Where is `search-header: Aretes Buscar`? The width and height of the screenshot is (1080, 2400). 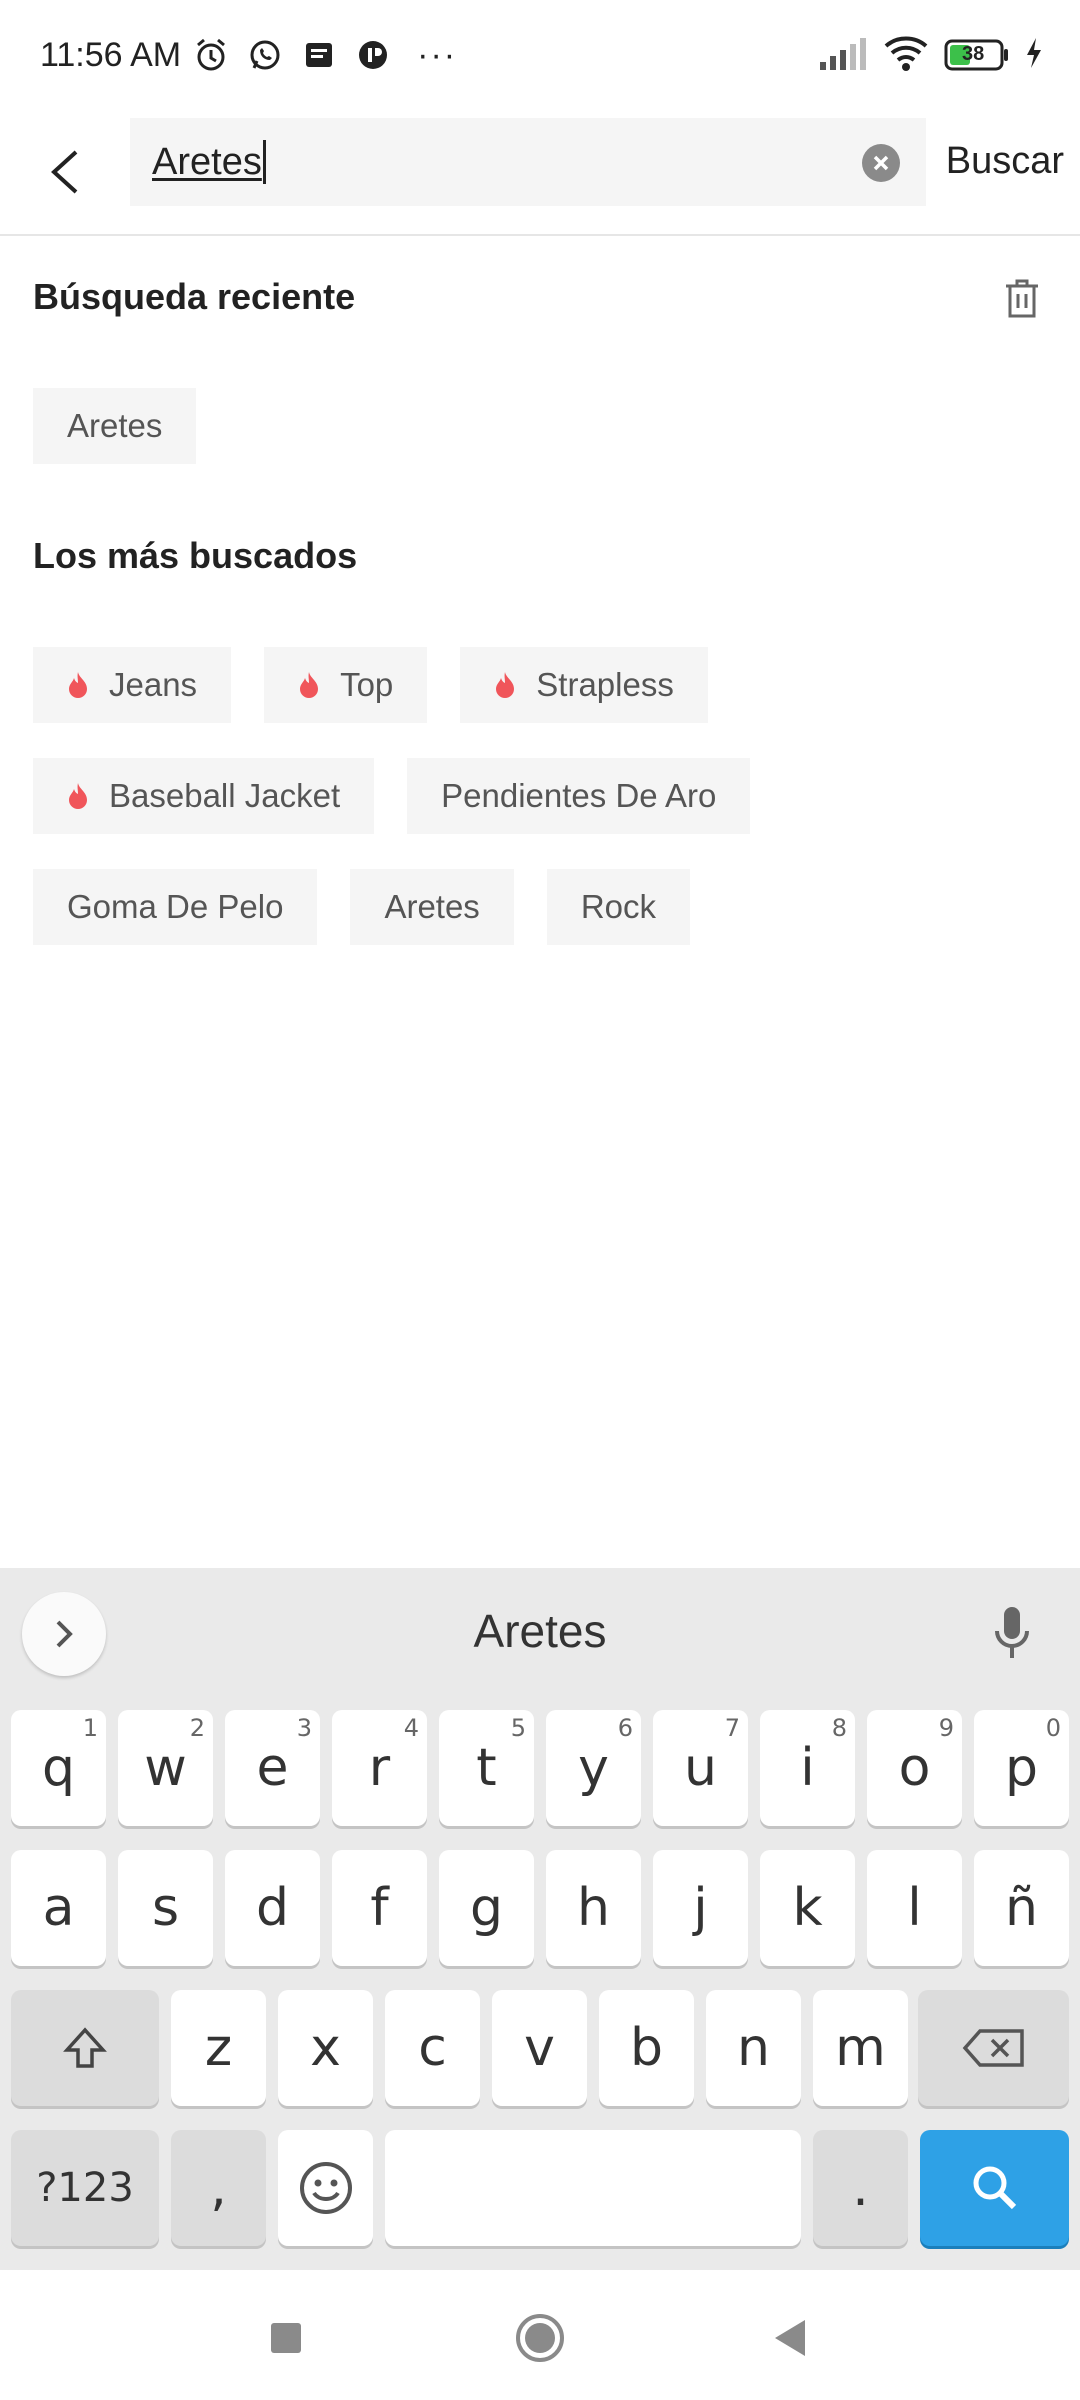 search-header: Aretes Buscar is located at coordinates (540, 173).